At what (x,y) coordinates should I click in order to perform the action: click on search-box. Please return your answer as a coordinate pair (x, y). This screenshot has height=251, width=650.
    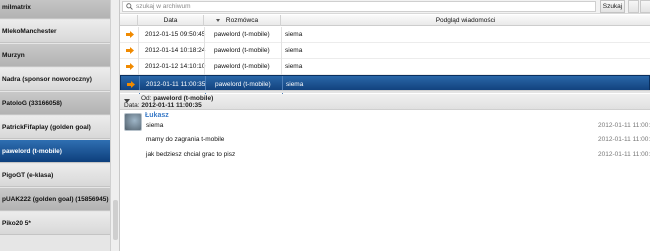
    Looking at the image, I should click on (359, 6).